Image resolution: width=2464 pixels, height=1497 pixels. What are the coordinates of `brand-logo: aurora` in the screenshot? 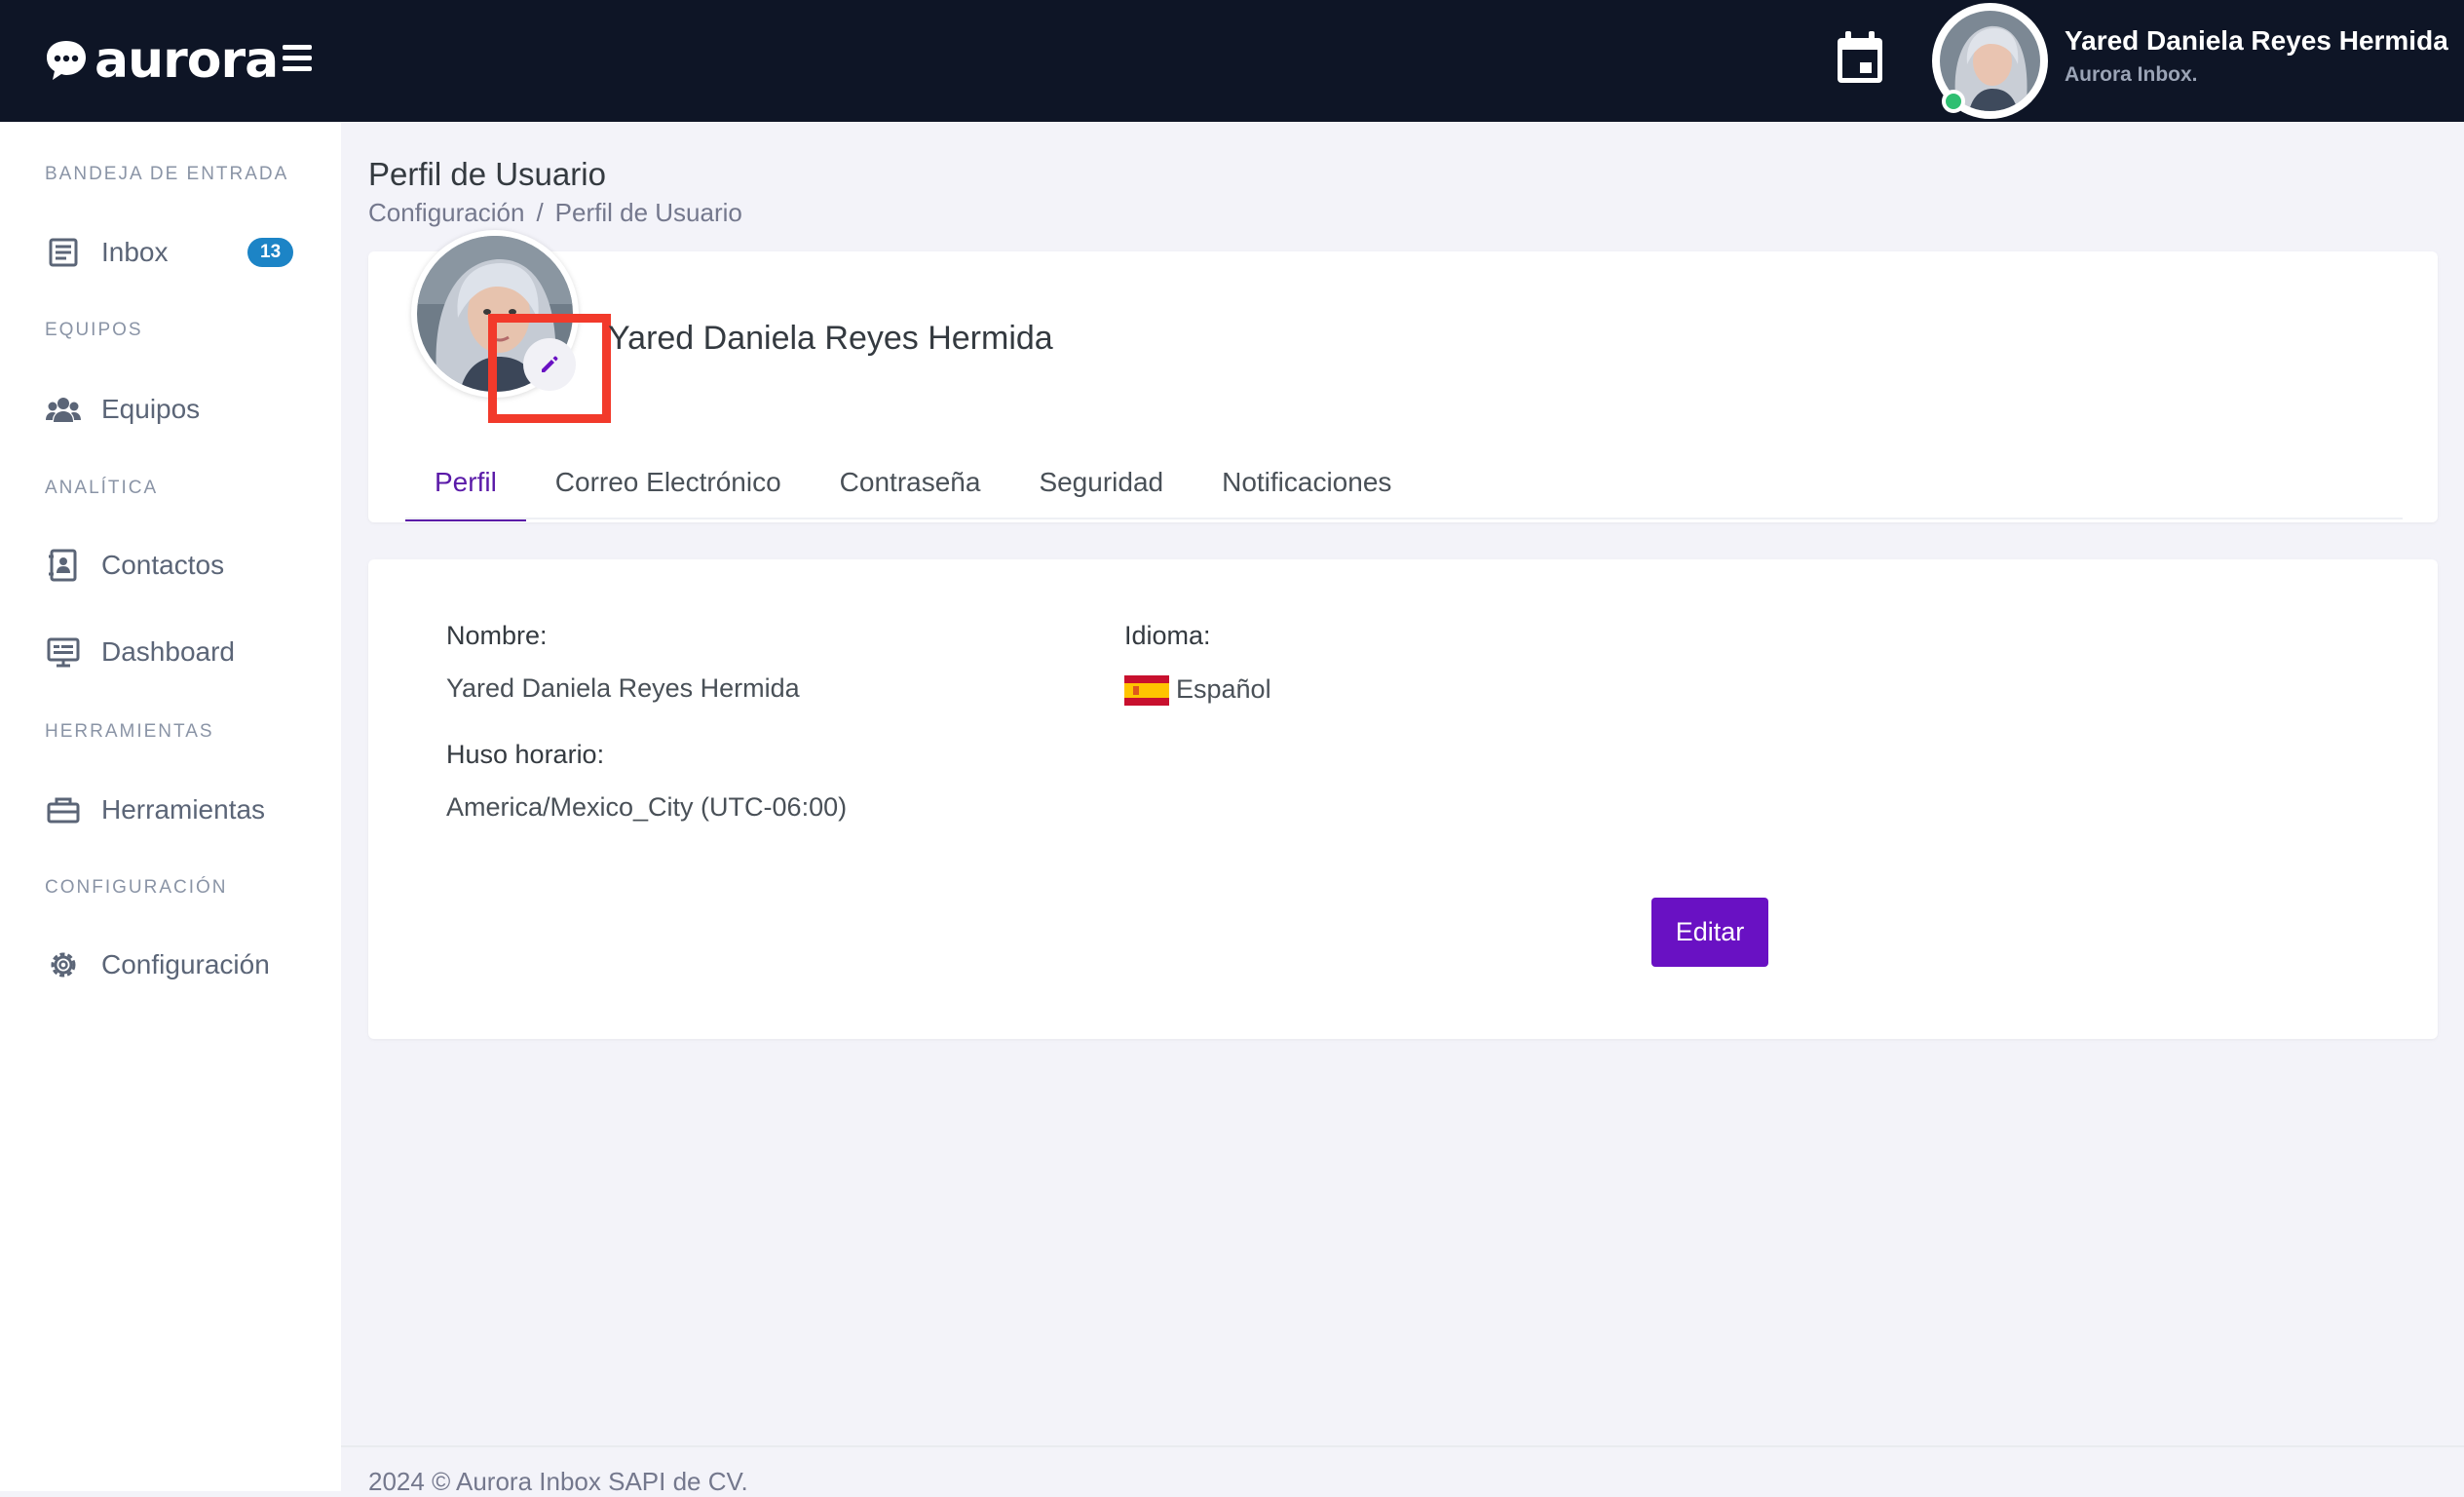 It's located at (161, 60).